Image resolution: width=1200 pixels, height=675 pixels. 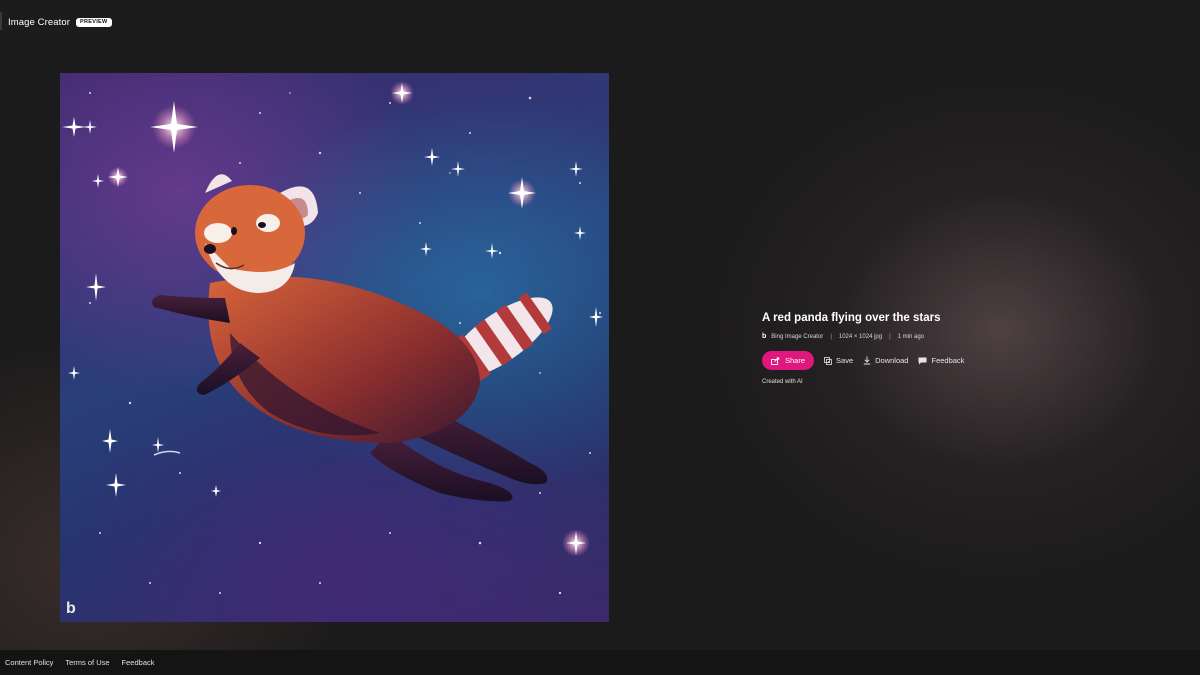 I want to click on preview-badge: PREVIEW, so click(x=94, y=22).